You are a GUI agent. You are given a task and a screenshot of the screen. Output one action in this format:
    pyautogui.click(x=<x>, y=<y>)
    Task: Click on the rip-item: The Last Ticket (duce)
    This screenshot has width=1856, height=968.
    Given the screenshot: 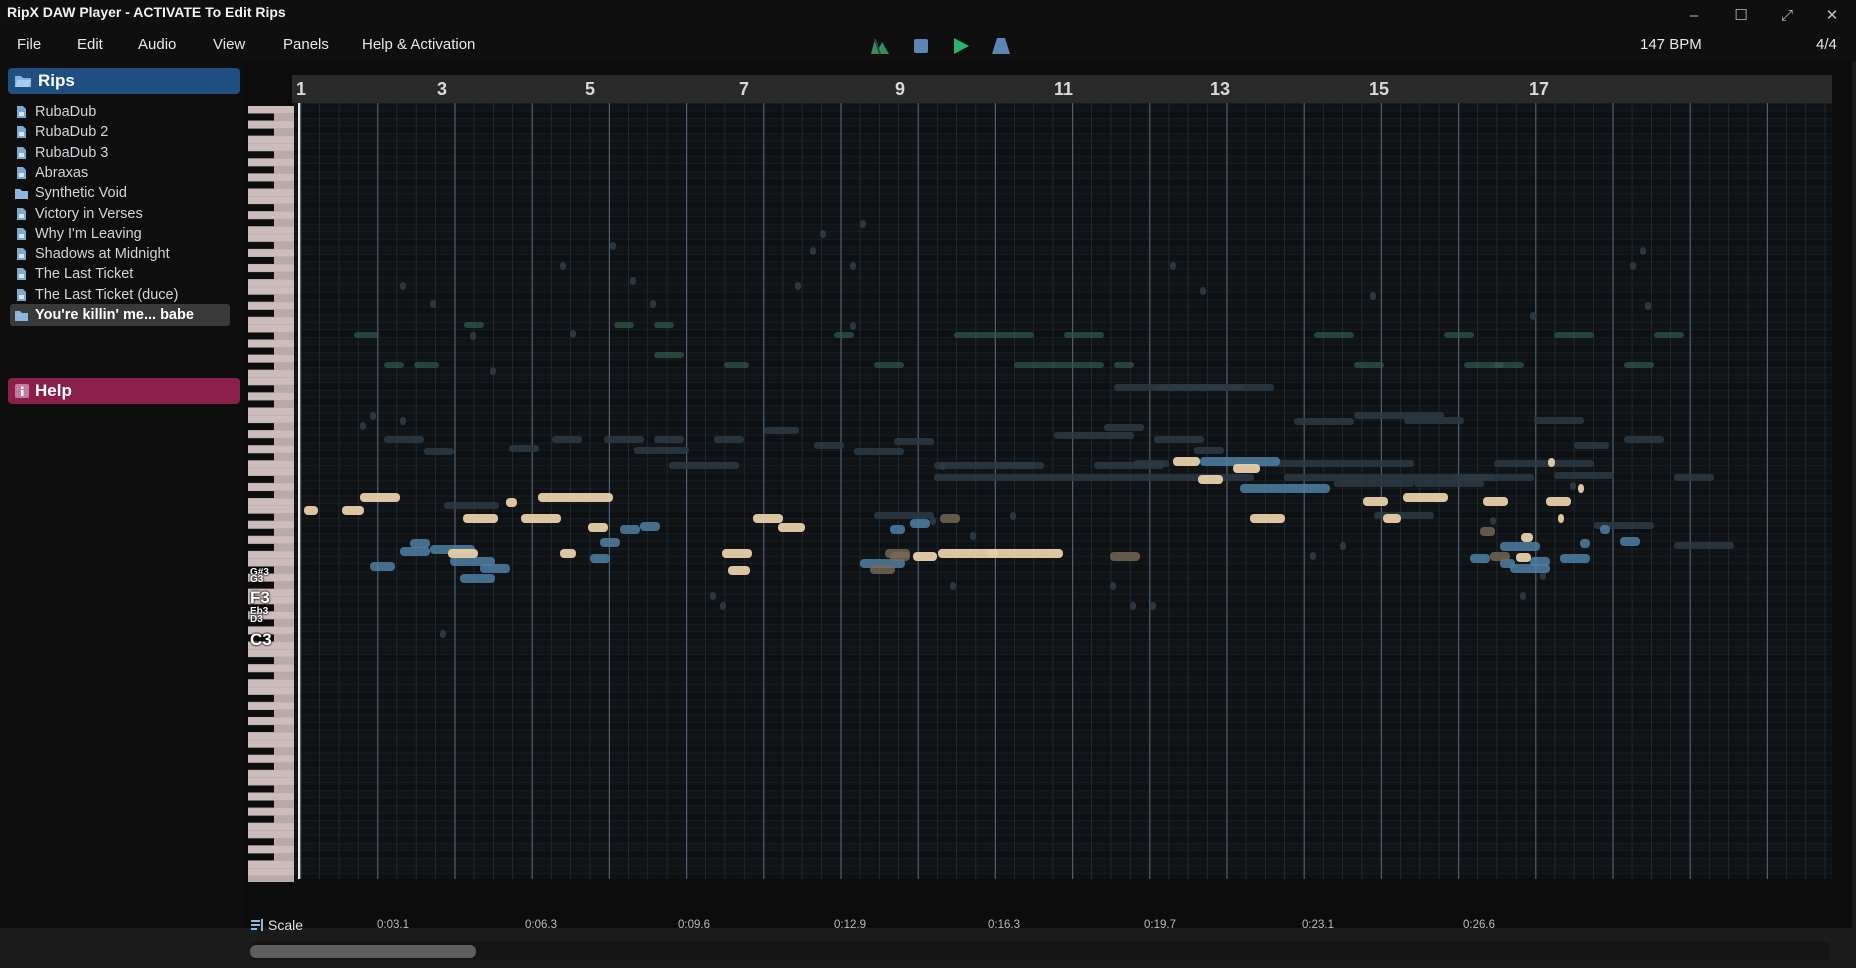 What is the action you would take?
    pyautogui.click(x=120, y=295)
    